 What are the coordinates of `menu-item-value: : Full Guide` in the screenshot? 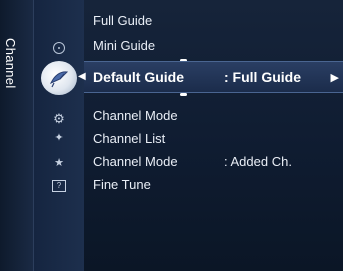 It's located at (262, 77).